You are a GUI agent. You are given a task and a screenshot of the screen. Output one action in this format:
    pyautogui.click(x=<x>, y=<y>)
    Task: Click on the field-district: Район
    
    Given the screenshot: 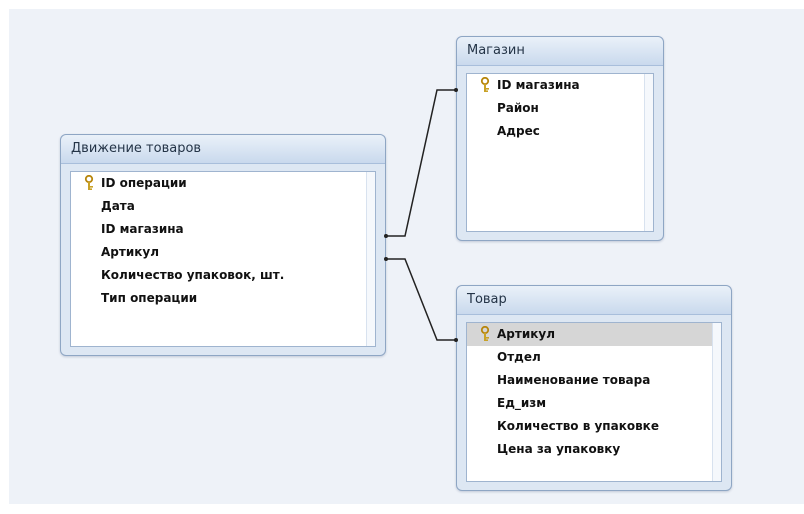 What is the action you would take?
    pyautogui.click(x=560, y=108)
    